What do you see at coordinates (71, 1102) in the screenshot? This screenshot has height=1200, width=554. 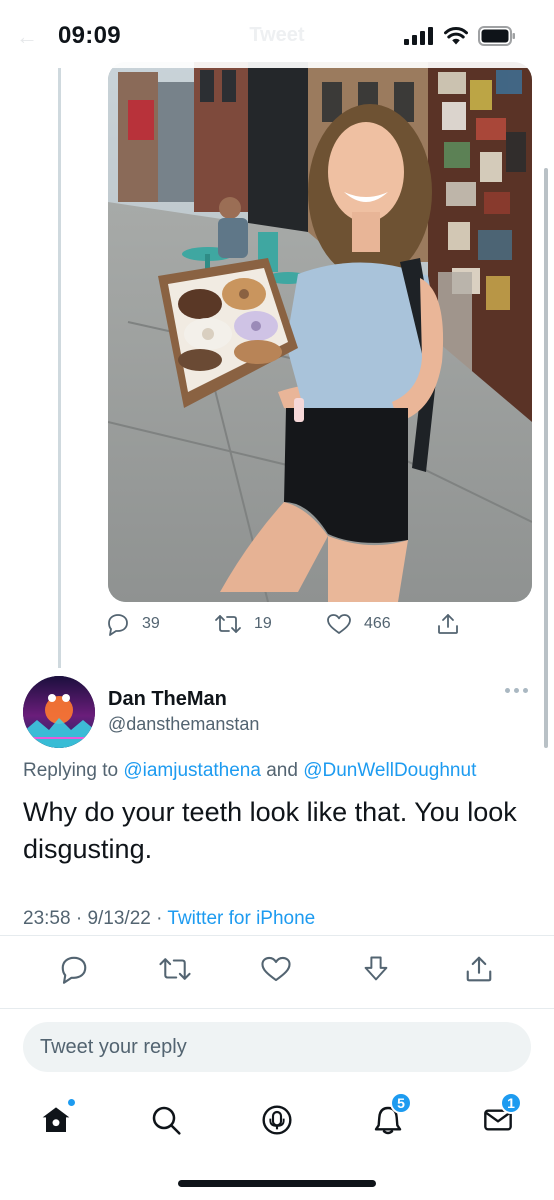 I see `home-notification-dot` at bounding box center [71, 1102].